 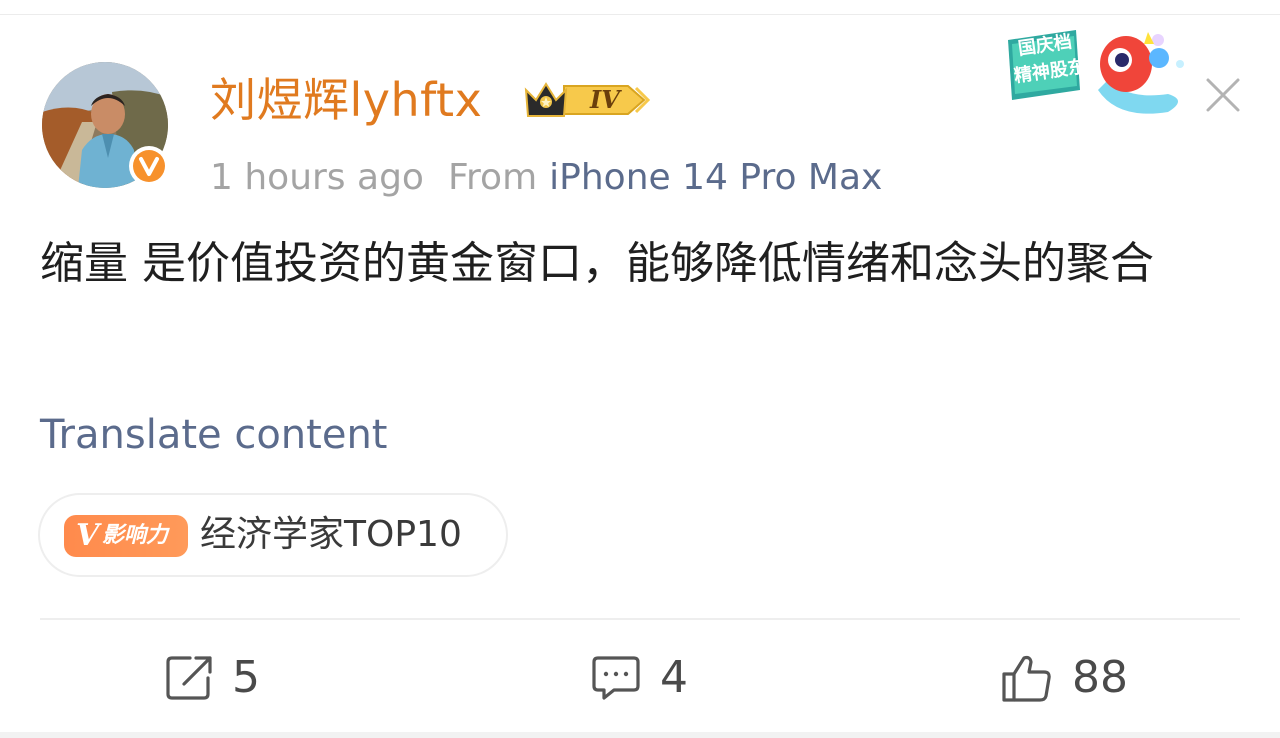 What do you see at coordinates (213, 435) in the screenshot?
I see `translate-content-link: Translate content` at bounding box center [213, 435].